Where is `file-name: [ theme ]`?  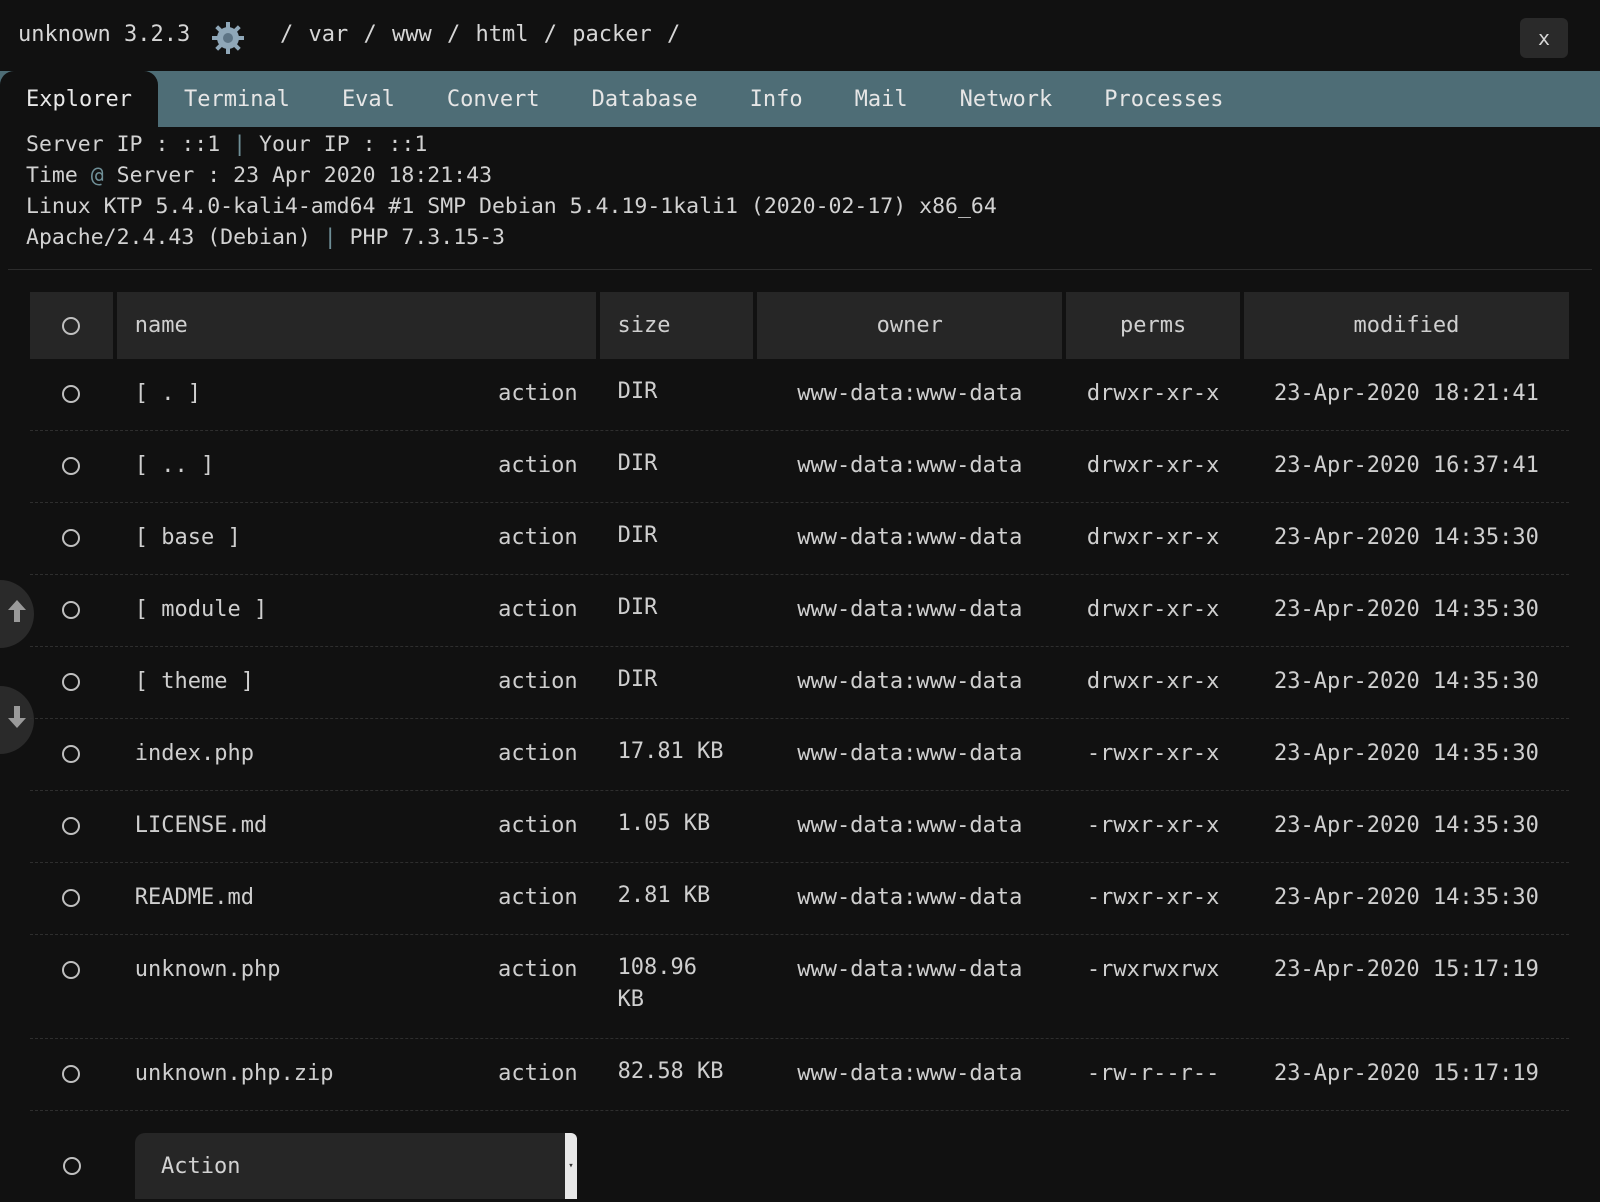 file-name: [ theme ] is located at coordinates (194, 681).